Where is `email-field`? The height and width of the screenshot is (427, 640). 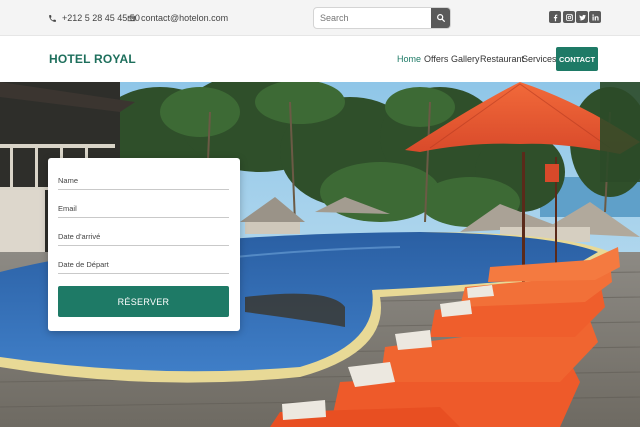
email-field is located at coordinates (143, 206).